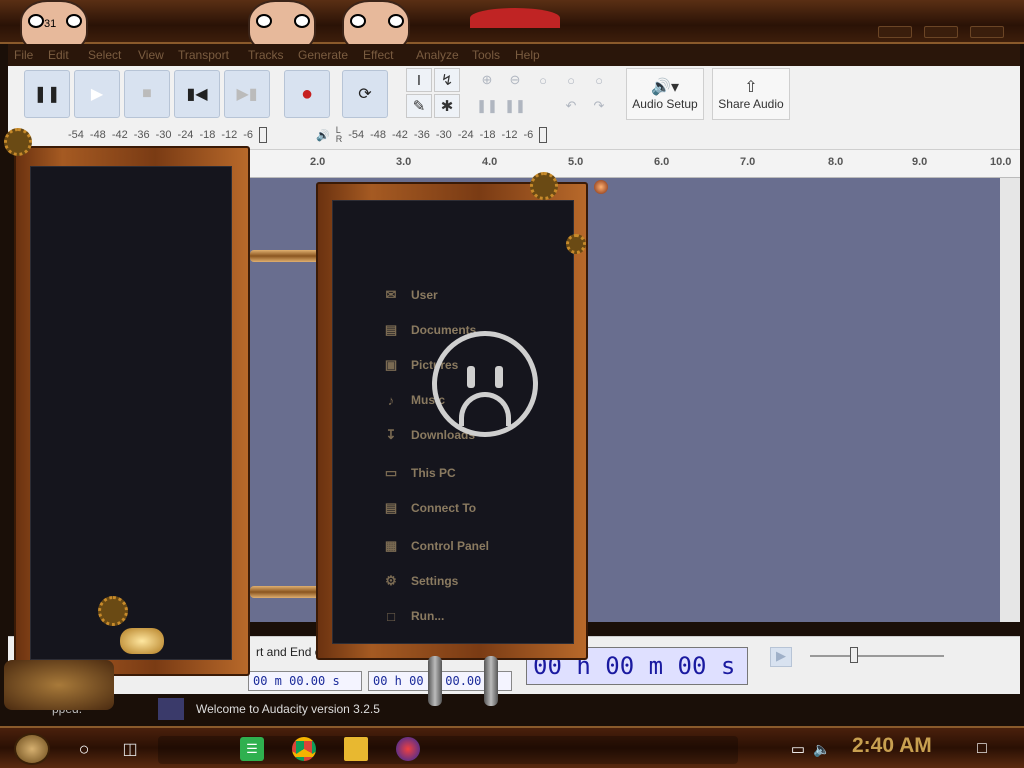  I want to click on ruler-tick: 7.0, so click(748, 162).